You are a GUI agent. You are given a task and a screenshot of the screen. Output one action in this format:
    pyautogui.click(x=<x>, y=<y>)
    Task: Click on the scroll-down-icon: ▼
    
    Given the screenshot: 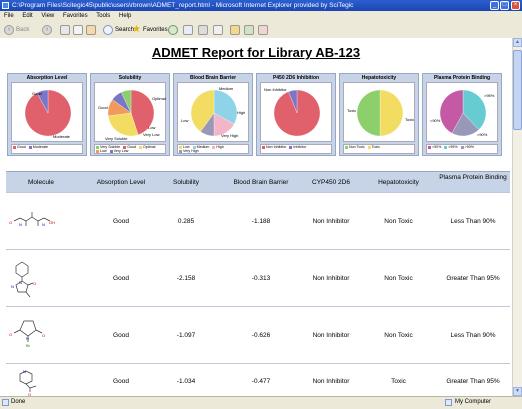 What is the action you would take?
    pyautogui.click(x=517, y=391)
    